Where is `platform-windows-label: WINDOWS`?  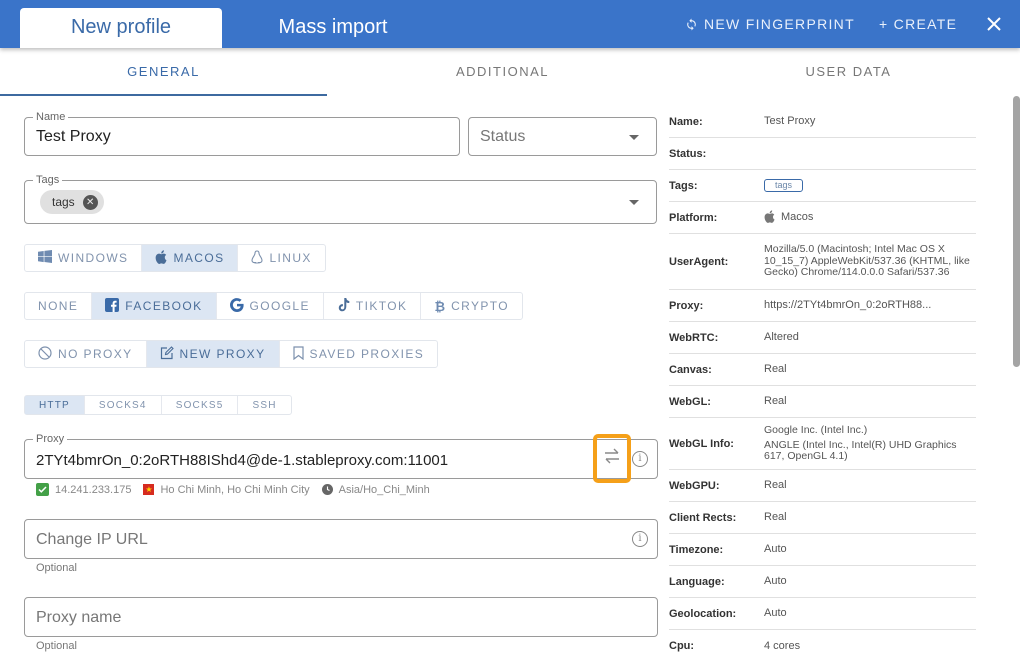
platform-windows-label: WINDOWS is located at coordinates (93, 258).